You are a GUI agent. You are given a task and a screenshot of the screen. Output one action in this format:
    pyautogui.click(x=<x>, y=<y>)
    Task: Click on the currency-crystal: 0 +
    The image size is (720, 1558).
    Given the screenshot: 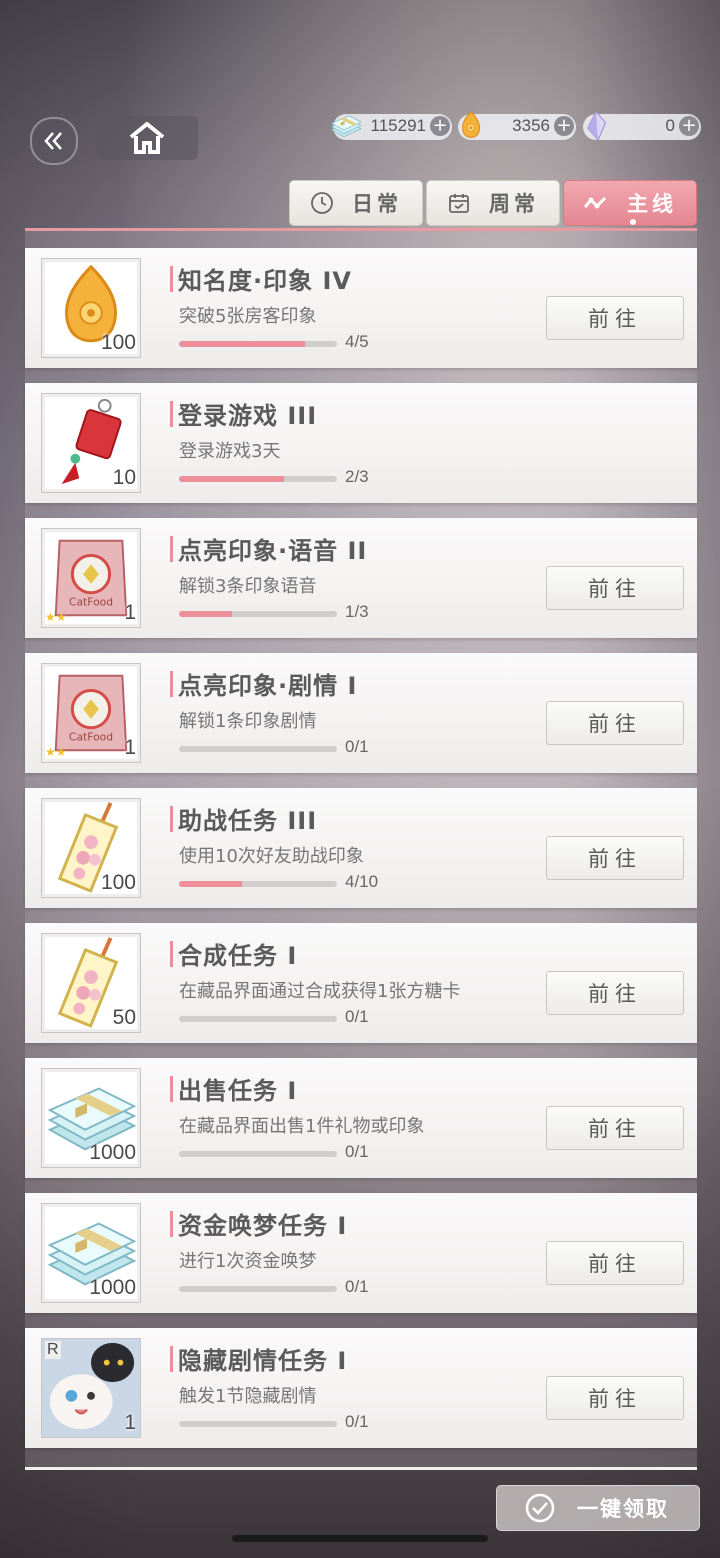 What is the action you would take?
    pyautogui.click(x=642, y=126)
    